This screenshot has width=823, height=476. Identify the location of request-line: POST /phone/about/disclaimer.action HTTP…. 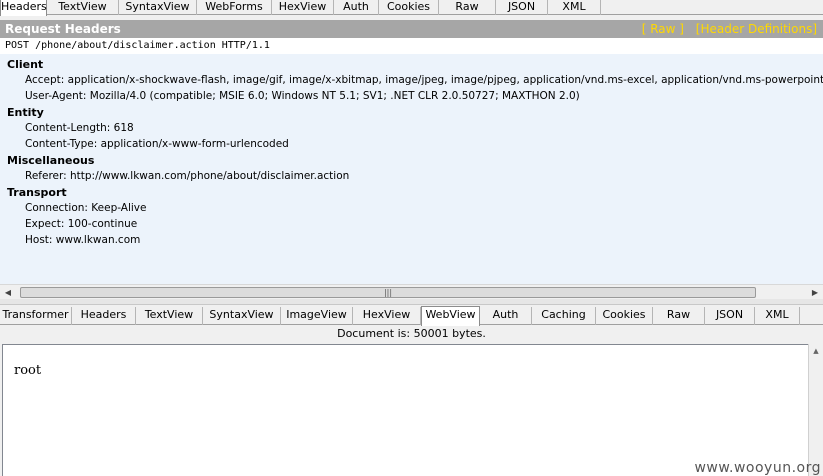
(411, 46).